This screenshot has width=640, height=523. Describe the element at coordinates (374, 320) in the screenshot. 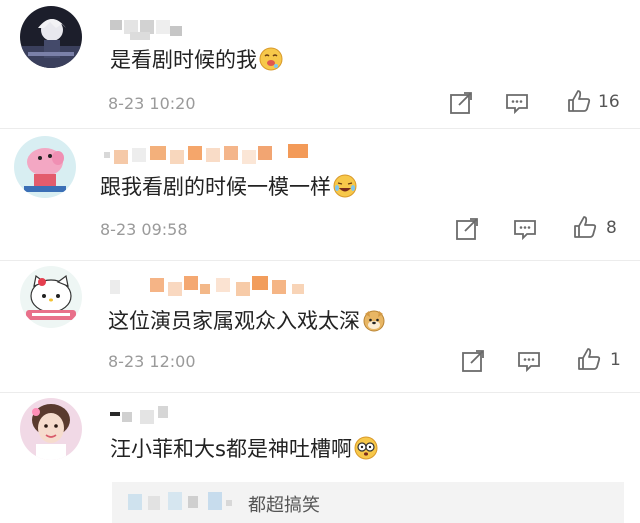

I see `doge-icon` at that location.